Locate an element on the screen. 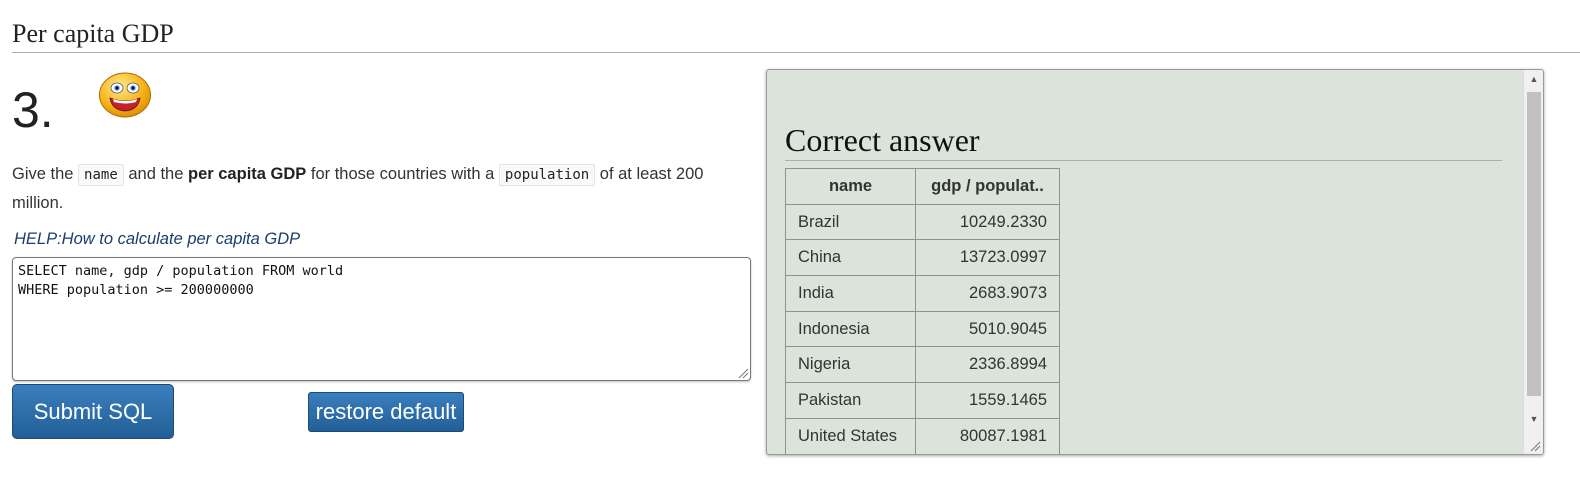 This screenshot has width=1580, height=483. question-text-part: and the is located at coordinates (155, 174).